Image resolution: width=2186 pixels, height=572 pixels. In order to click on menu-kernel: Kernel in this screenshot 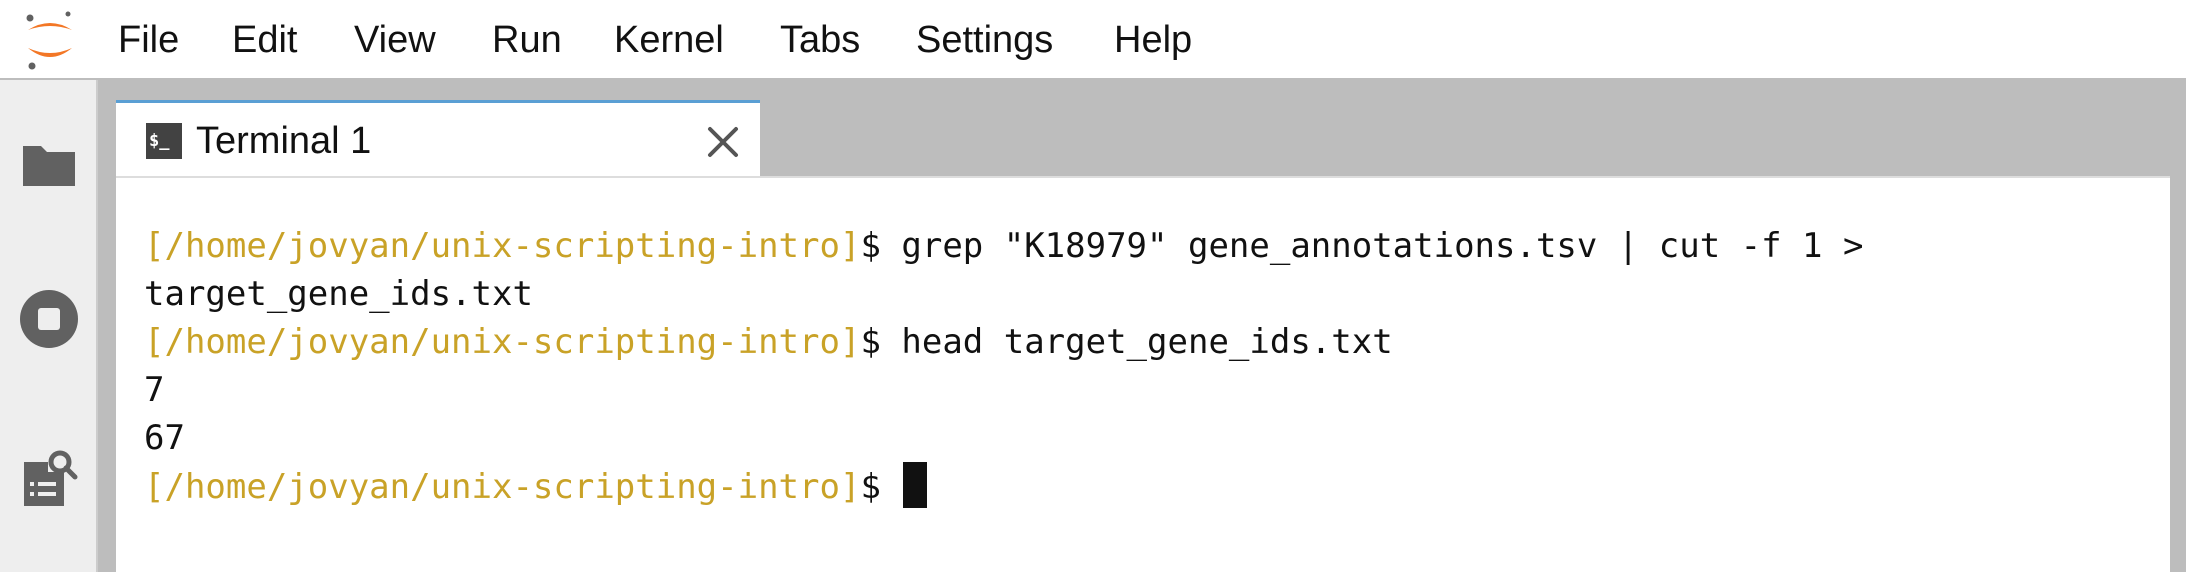, I will do `click(669, 40)`.